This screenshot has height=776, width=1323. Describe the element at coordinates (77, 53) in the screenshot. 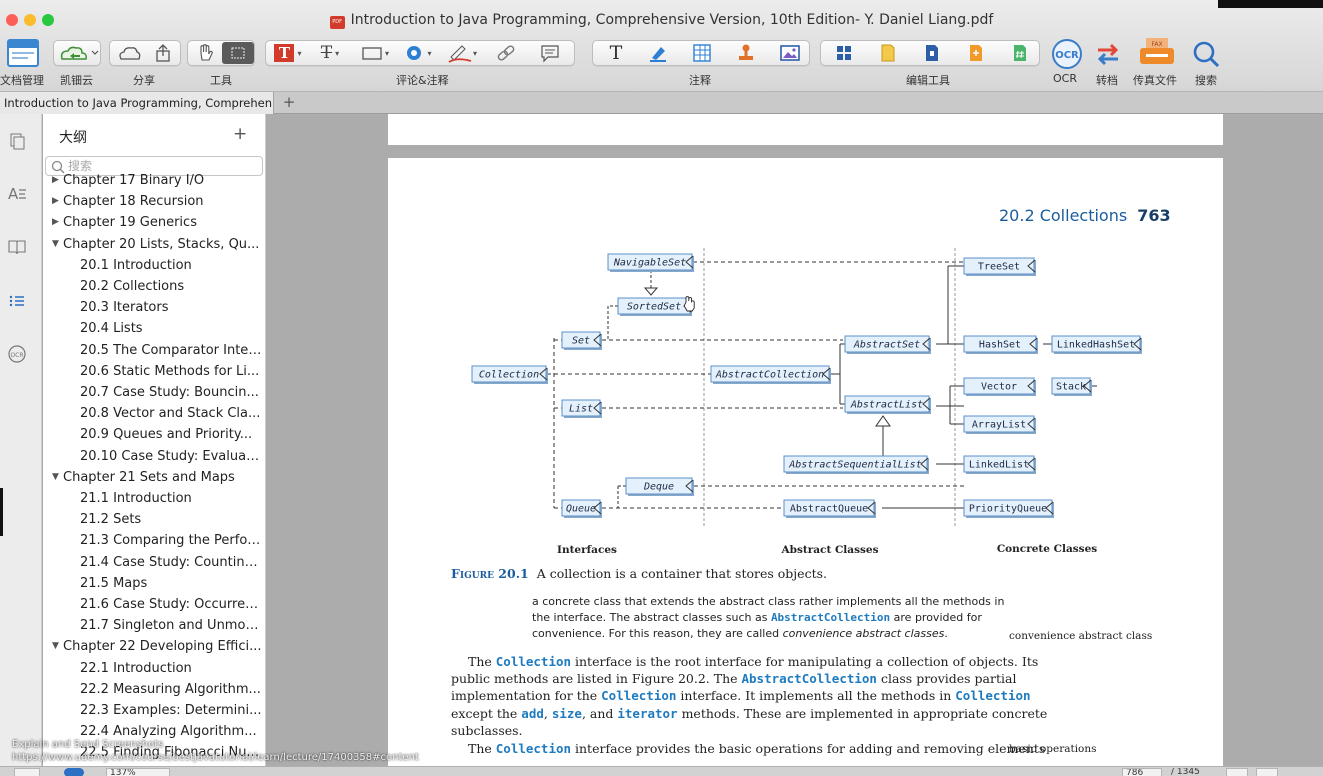

I see `cloud-button` at that location.